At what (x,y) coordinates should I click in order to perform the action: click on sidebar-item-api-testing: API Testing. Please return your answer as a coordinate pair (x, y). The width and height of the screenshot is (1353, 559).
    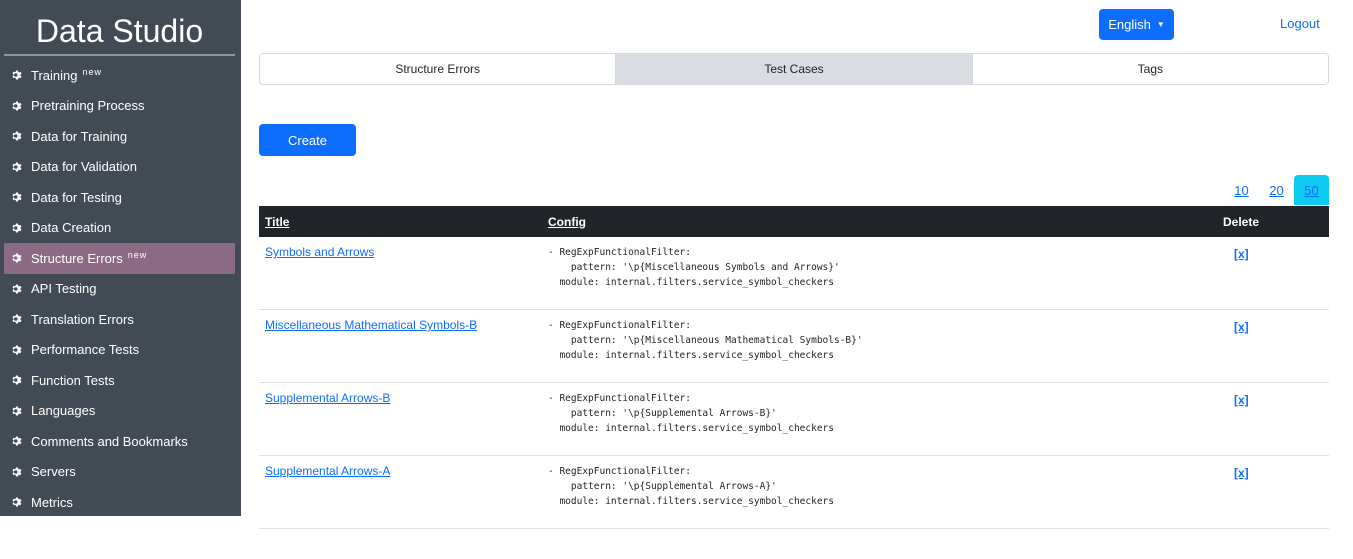
    Looking at the image, I should click on (119, 289).